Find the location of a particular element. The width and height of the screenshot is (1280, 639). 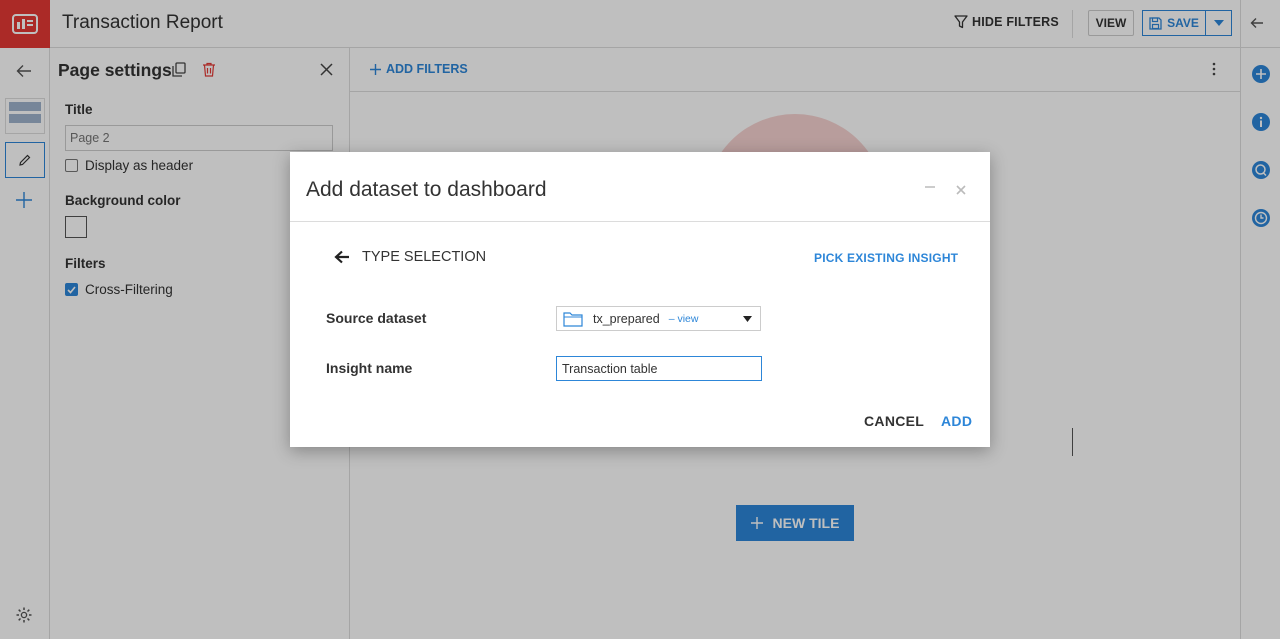

folder-icon is located at coordinates (573, 319).